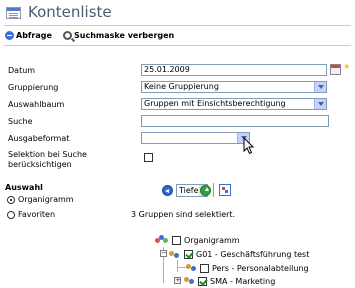 This screenshot has height=288, width=355. Describe the element at coordinates (234, 87) in the screenshot. I see `grouping-select: Keine Gruppierung` at that location.